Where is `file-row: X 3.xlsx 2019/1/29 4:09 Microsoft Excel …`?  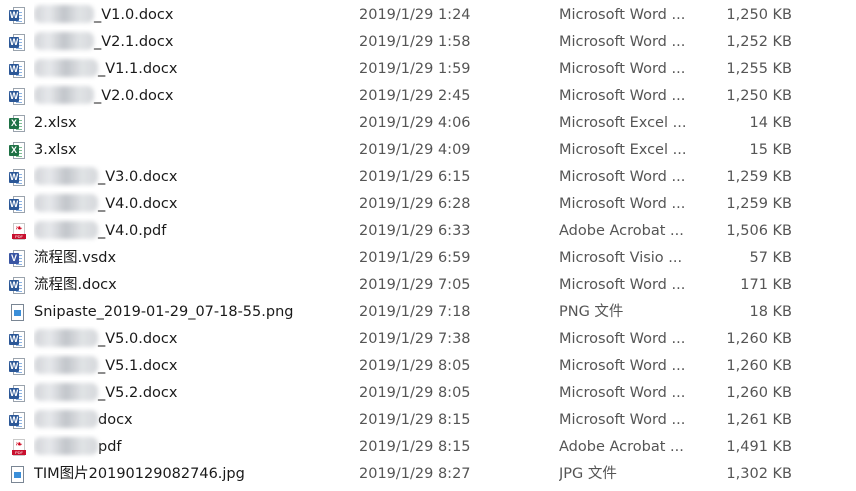 file-row: X 3.xlsx 2019/1/29 4:09 Microsoft Excel … is located at coordinates (428, 150).